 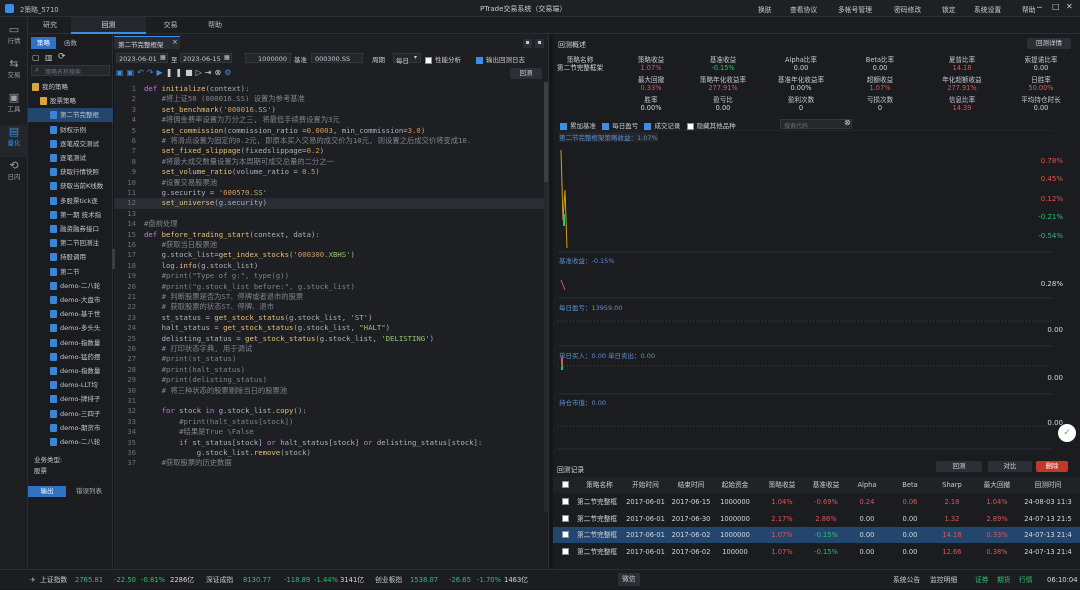 I want to click on menu-item: 查看协议, so click(x=803, y=9).